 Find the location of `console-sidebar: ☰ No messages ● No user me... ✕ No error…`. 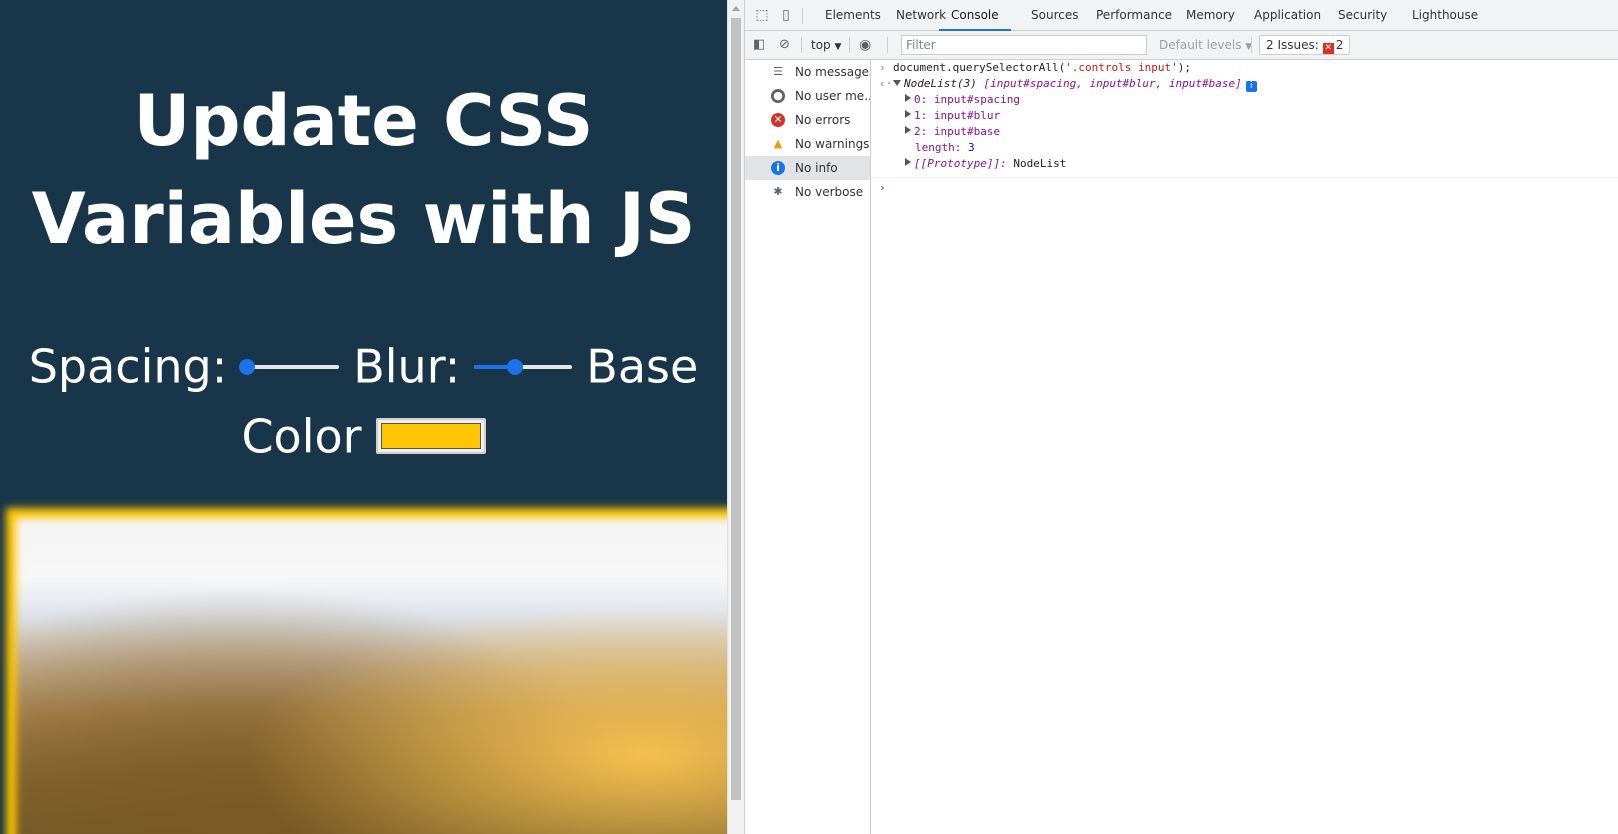

console-sidebar: ☰ No messages ● No user me... ✕ No error… is located at coordinates (808, 447).